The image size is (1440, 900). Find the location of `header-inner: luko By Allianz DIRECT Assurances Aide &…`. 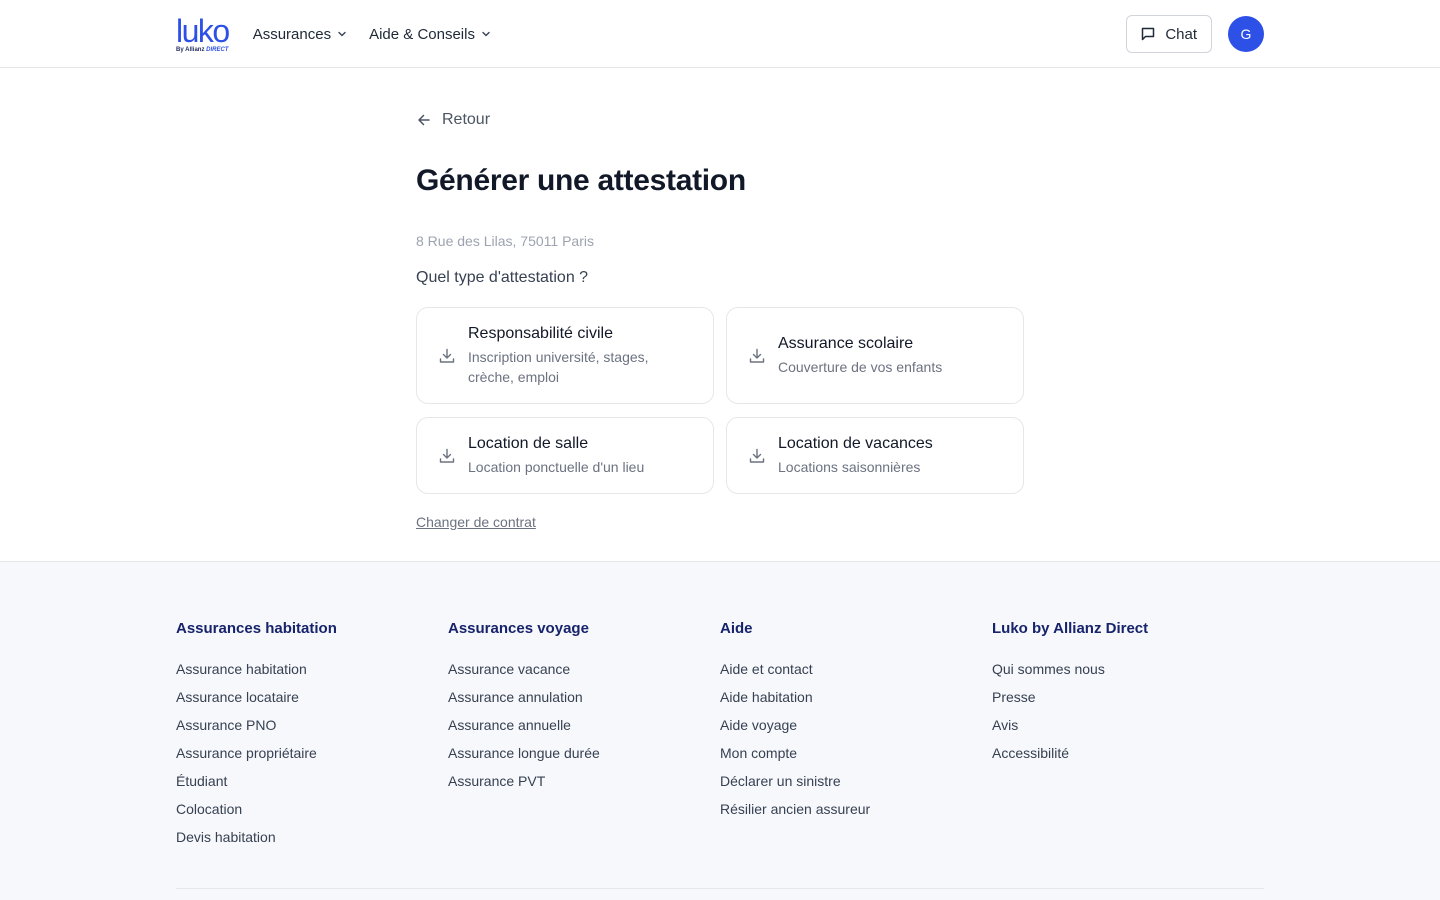

header-inner: luko By Allianz DIRECT Assurances Aide &… is located at coordinates (720, 34).